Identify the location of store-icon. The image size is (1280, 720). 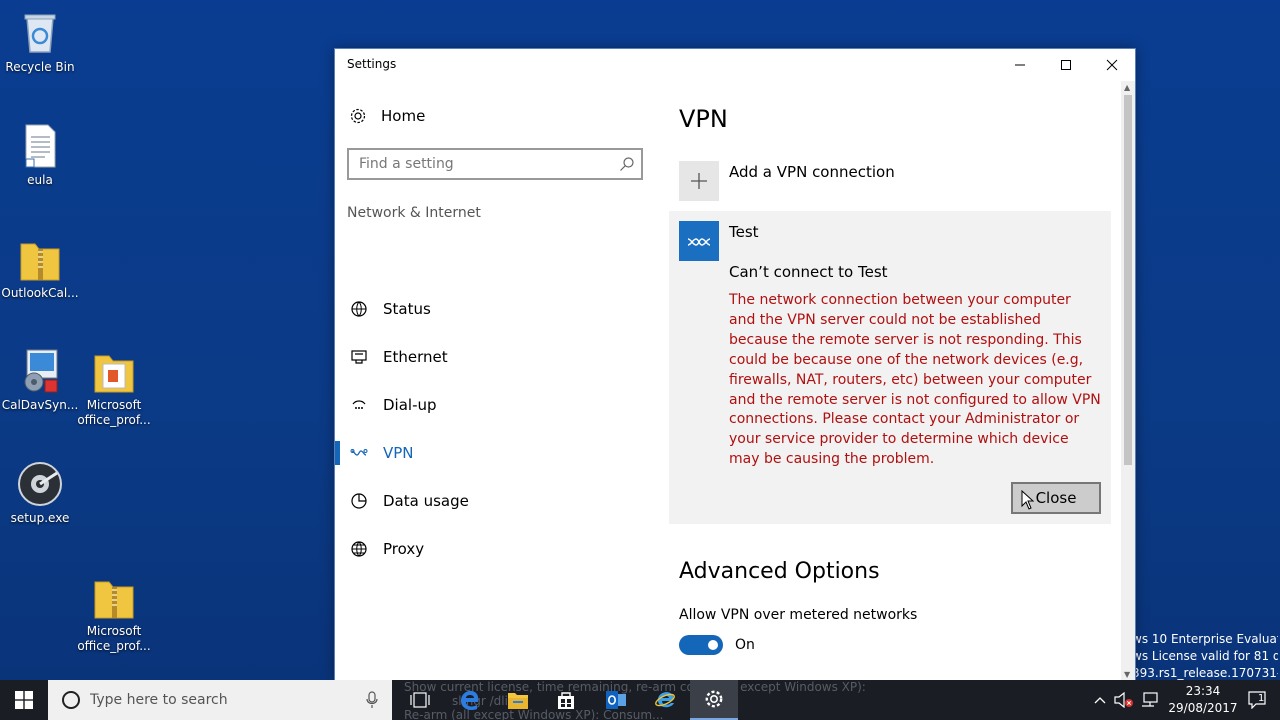
(566, 700).